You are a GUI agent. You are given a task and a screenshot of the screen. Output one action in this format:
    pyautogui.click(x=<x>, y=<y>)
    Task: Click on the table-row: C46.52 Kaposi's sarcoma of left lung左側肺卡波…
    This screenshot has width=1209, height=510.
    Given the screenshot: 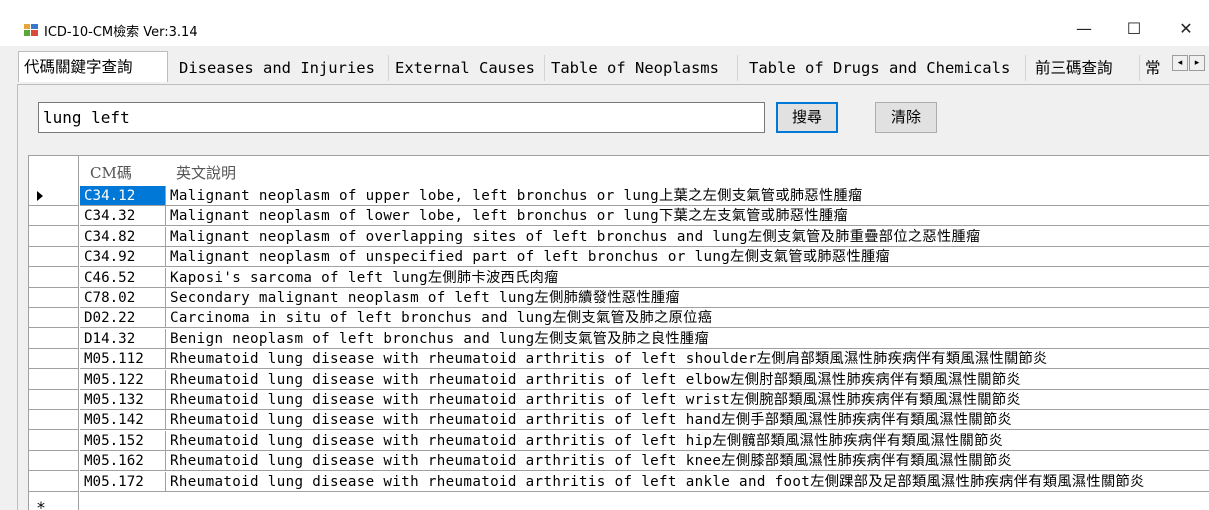 What is the action you would take?
    pyautogui.click(x=619, y=277)
    